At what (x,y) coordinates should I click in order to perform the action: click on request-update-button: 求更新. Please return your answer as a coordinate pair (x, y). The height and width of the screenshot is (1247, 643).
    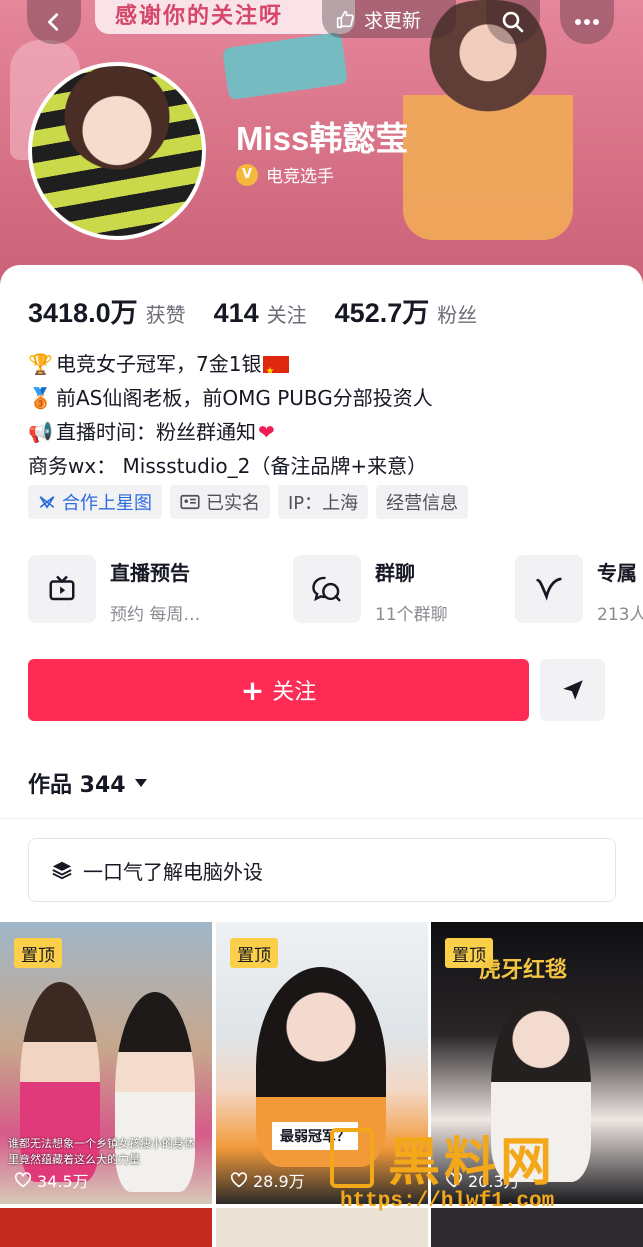
    Looking at the image, I should click on (389, 19).